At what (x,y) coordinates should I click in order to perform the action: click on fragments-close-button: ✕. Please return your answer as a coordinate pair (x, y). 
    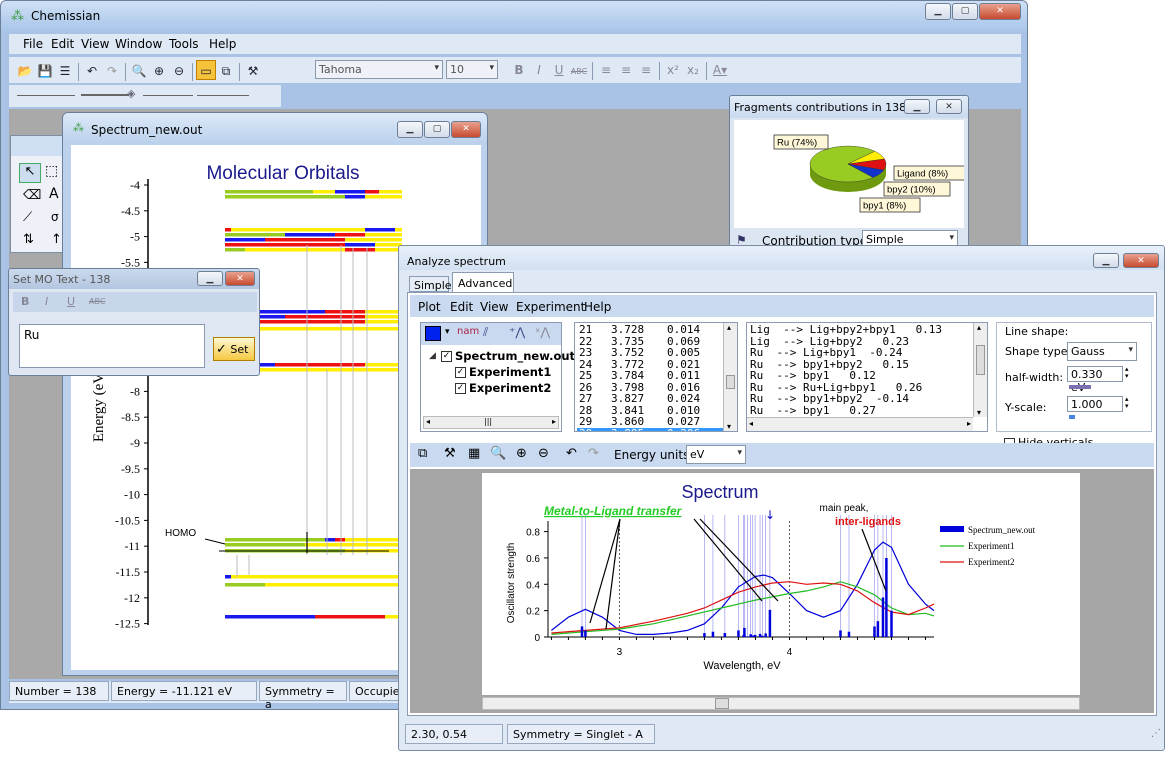
    Looking at the image, I should click on (949, 106).